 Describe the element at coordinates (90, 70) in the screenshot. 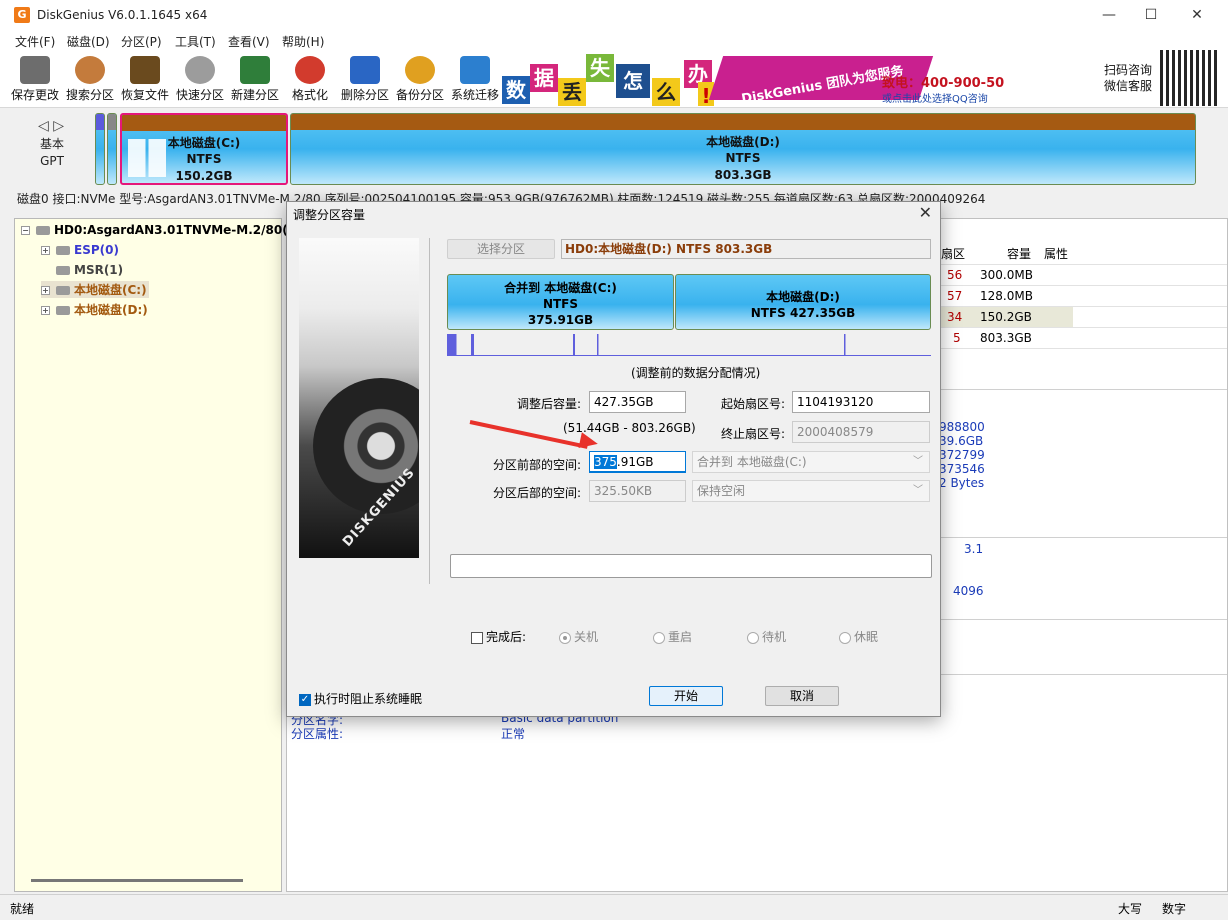

I see `magnifier-icon` at that location.